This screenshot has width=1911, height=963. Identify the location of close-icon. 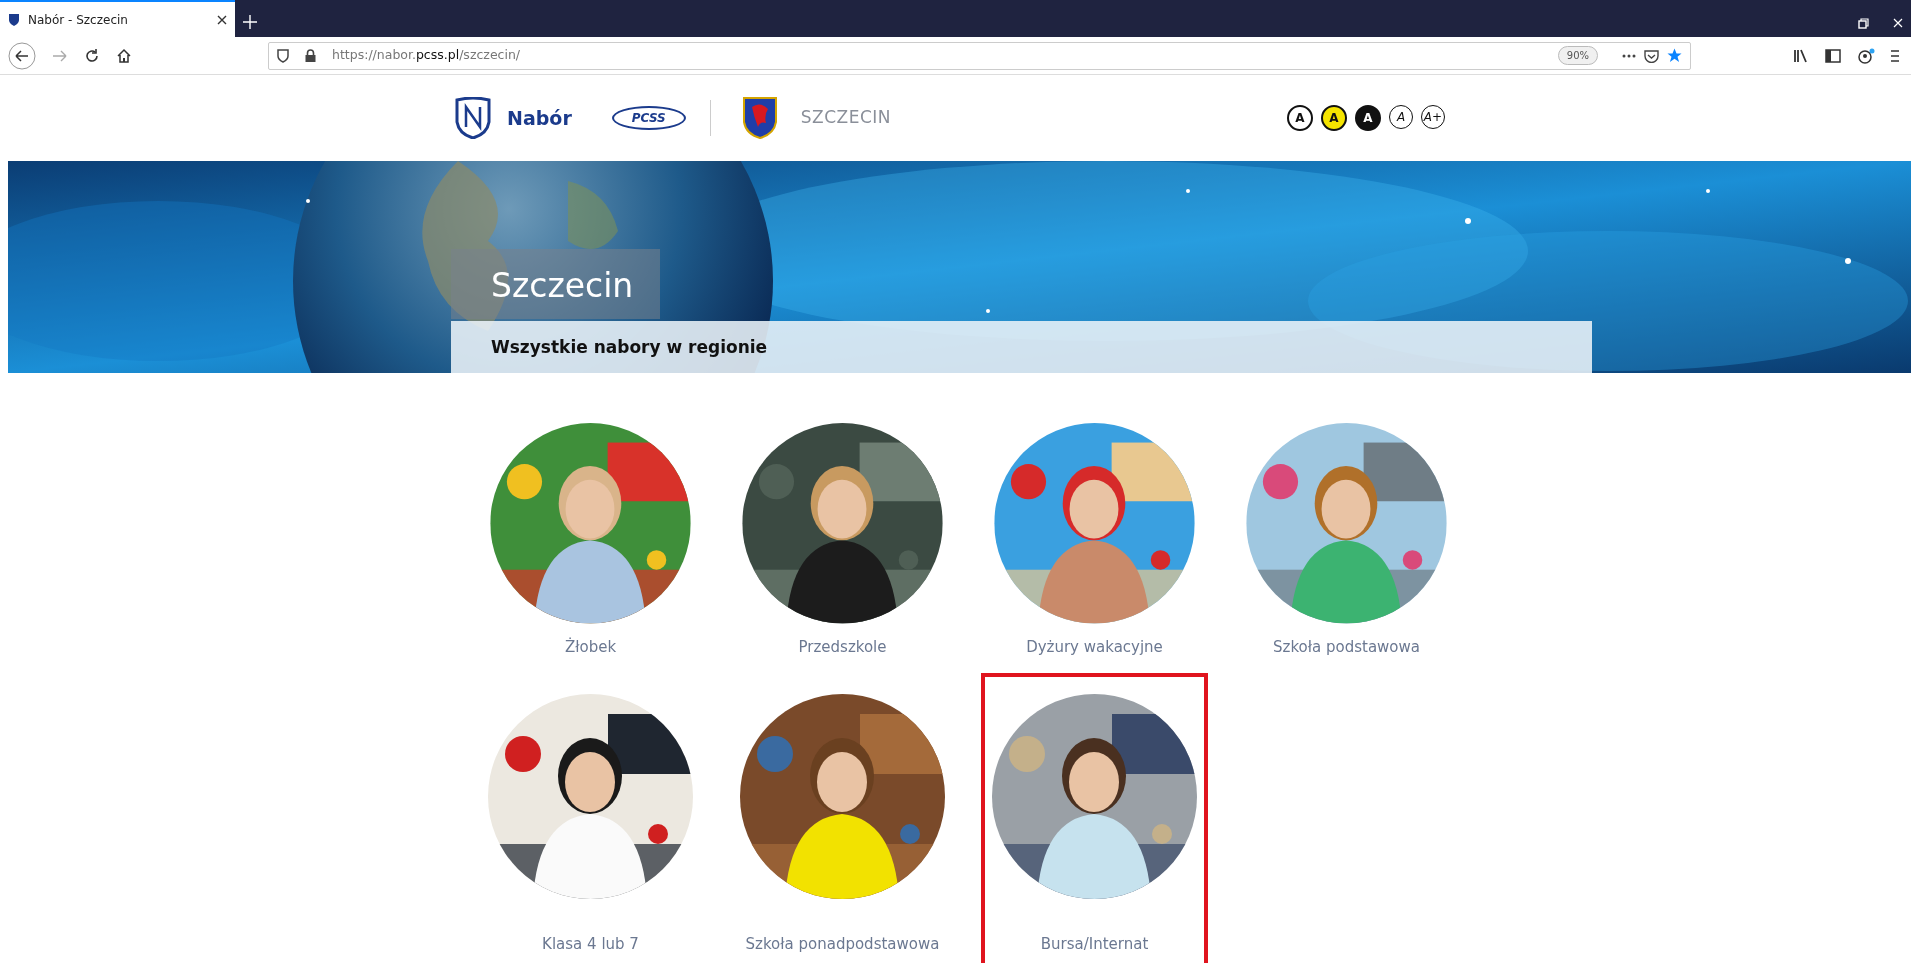
(222, 19).